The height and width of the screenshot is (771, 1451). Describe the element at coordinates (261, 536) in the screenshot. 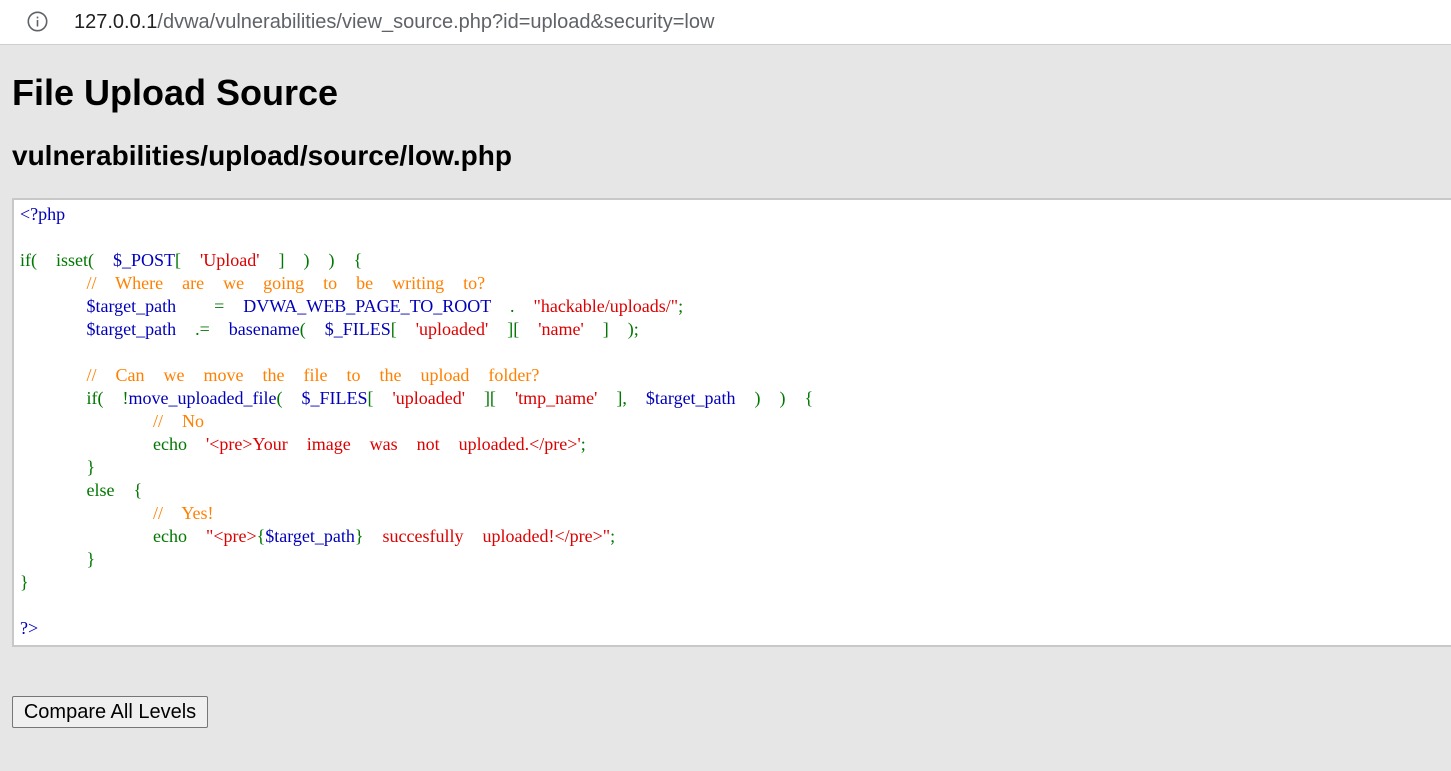

I see `code-token: {` at that location.